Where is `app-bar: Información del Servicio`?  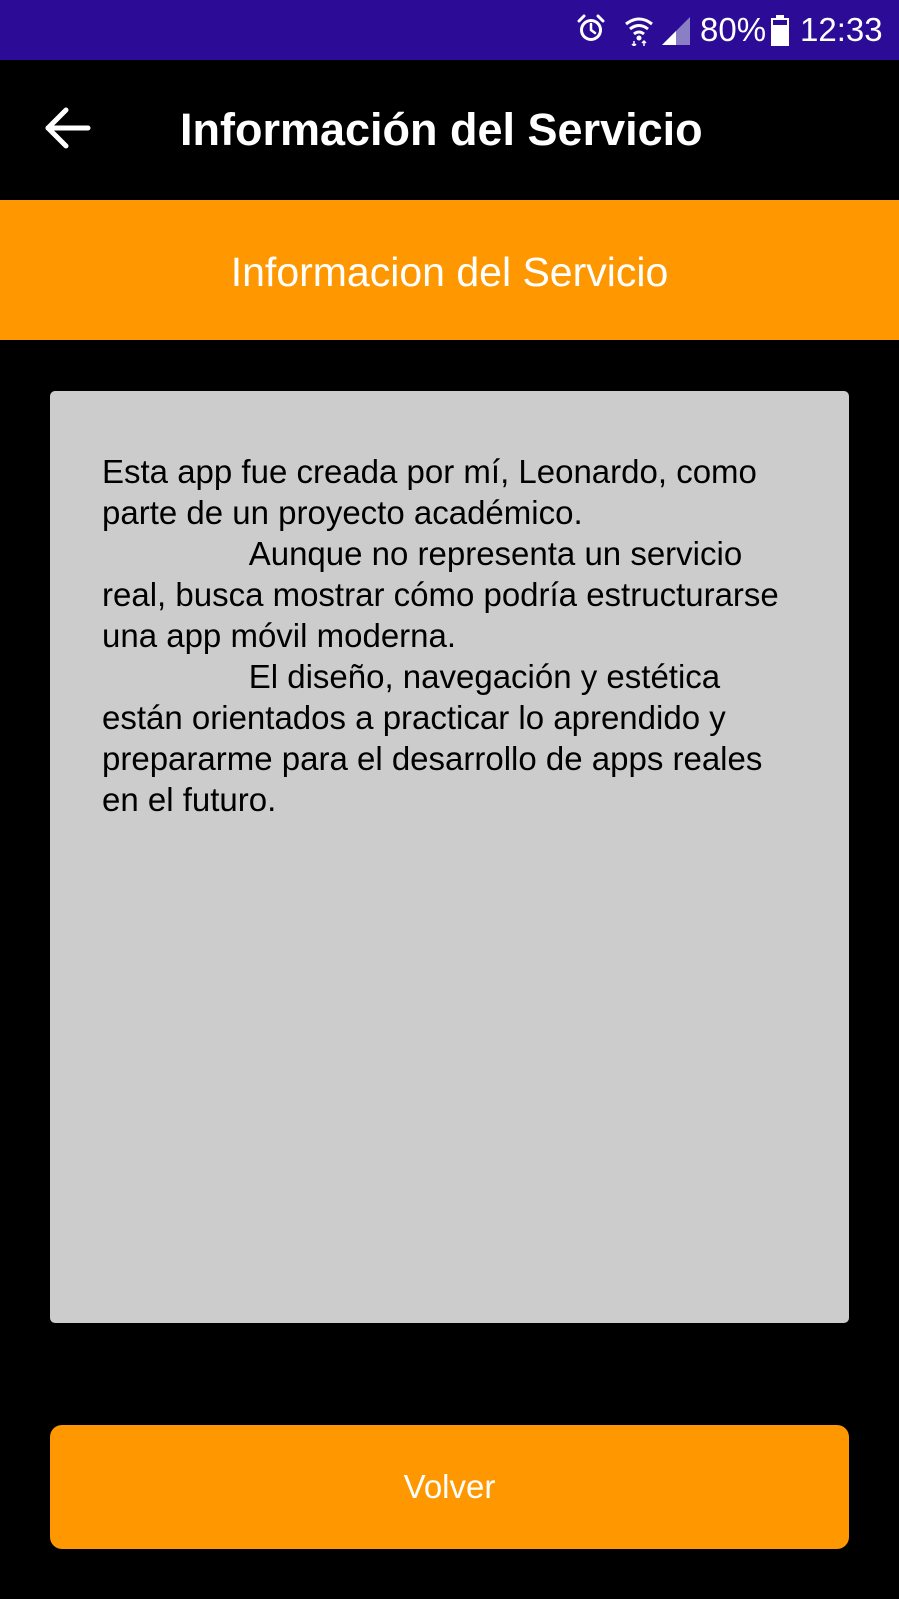 app-bar: Información del Servicio is located at coordinates (449, 130).